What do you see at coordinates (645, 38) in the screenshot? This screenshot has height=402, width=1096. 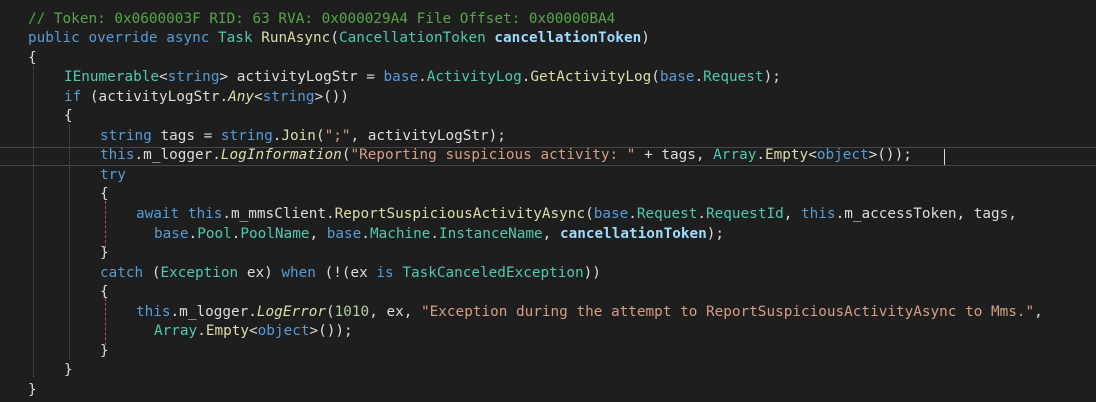 I see `code-token: )` at bounding box center [645, 38].